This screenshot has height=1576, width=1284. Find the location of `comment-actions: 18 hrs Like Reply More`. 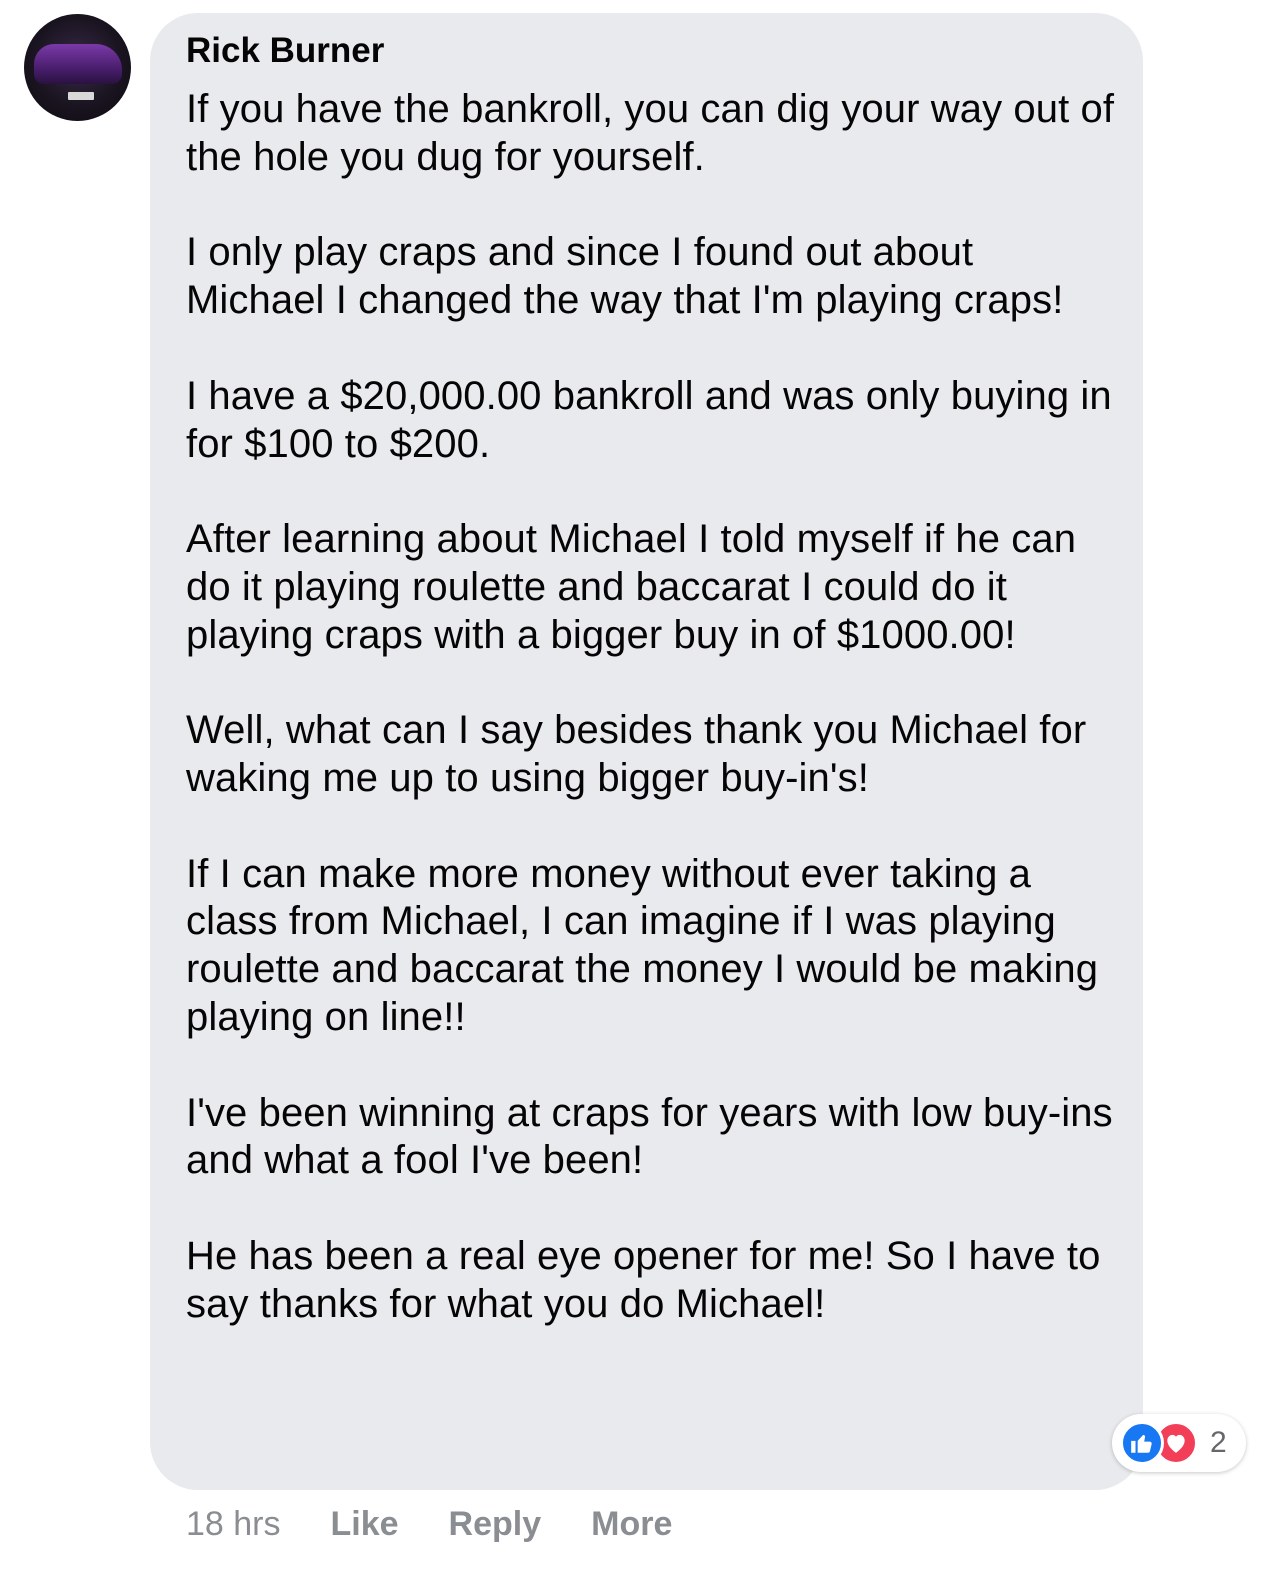

comment-actions: 18 hrs Like Reply More is located at coordinates (454, 1524).